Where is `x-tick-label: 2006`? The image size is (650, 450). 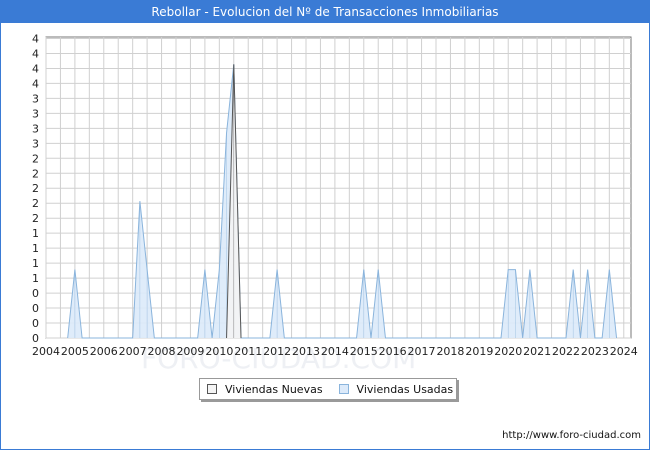 x-tick-label: 2006 is located at coordinates (104, 351).